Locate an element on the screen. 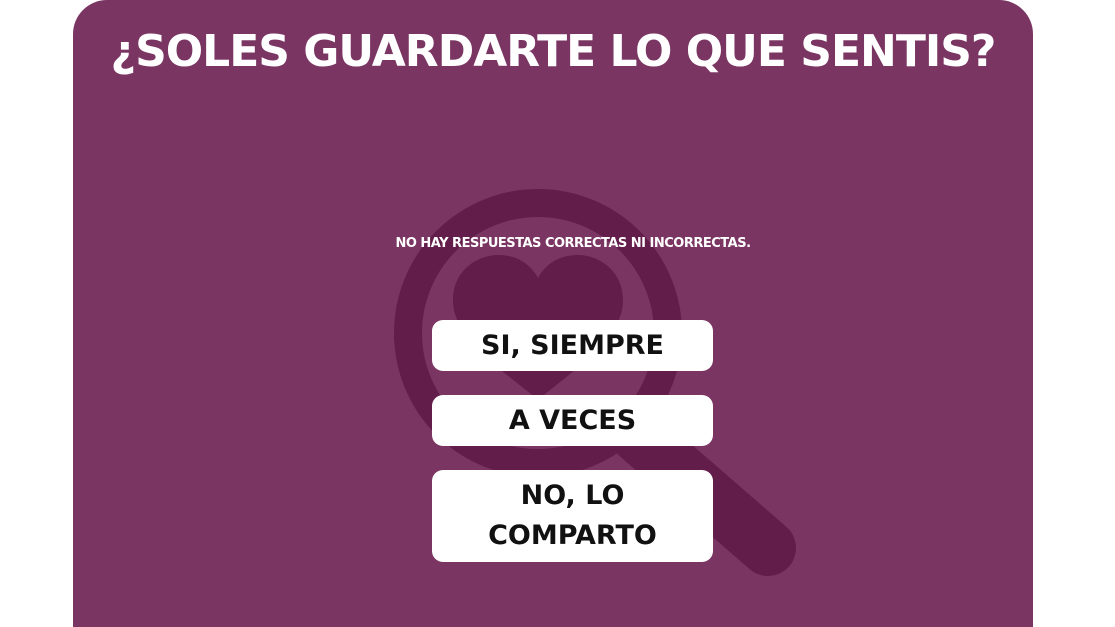 The image size is (1115, 627). answer-option-sometimes: A VECES is located at coordinates (572, 420).